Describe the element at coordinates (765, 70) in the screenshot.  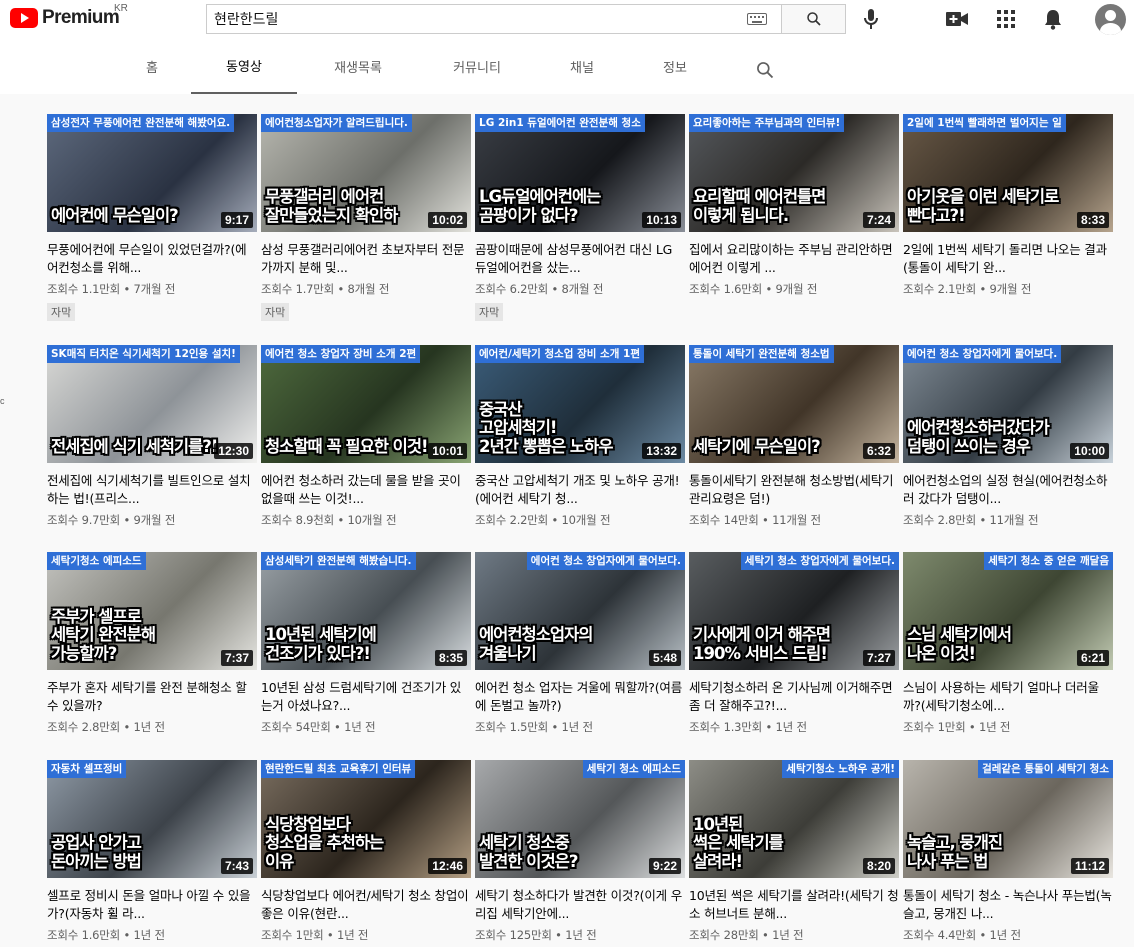
I see `channel-search-icon` at that location.